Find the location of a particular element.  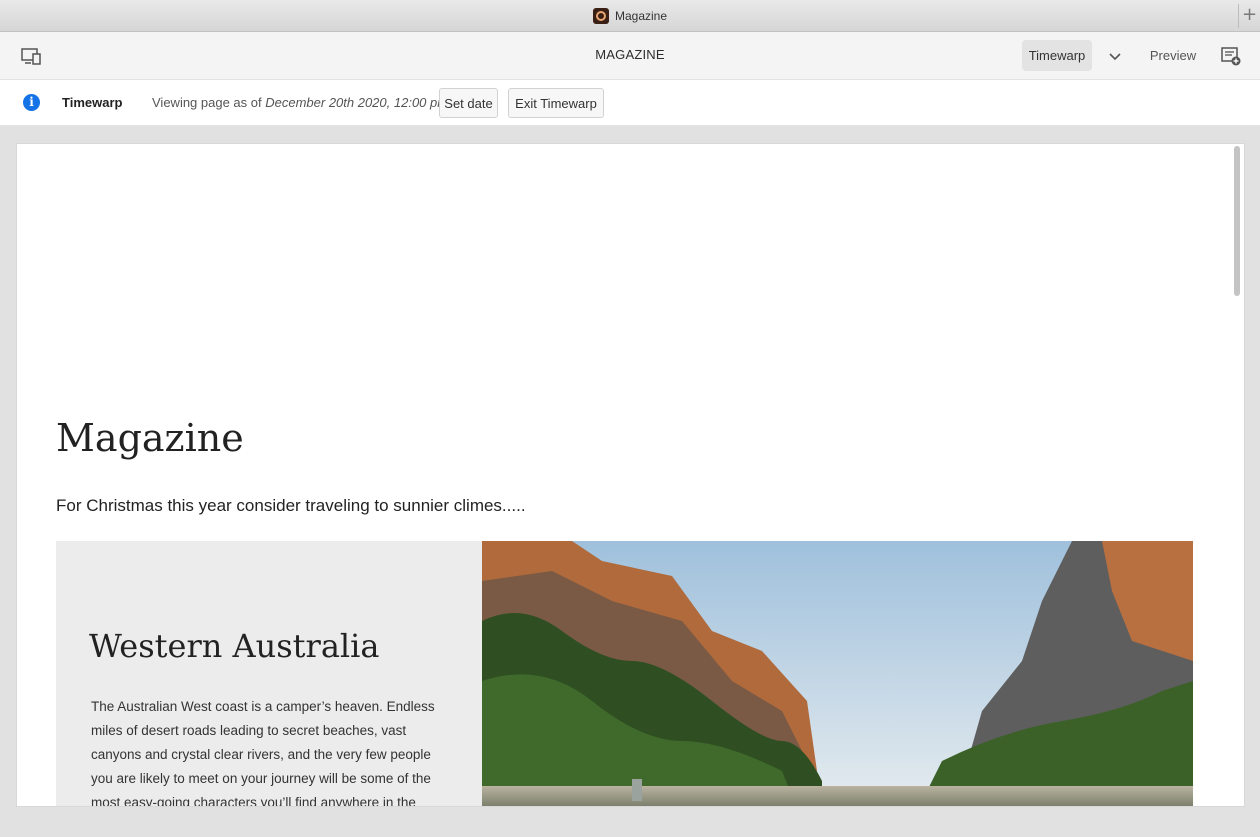

editor-toolbar: MAGAZINE Timewarp Preview is located at coordinates (630, 56).